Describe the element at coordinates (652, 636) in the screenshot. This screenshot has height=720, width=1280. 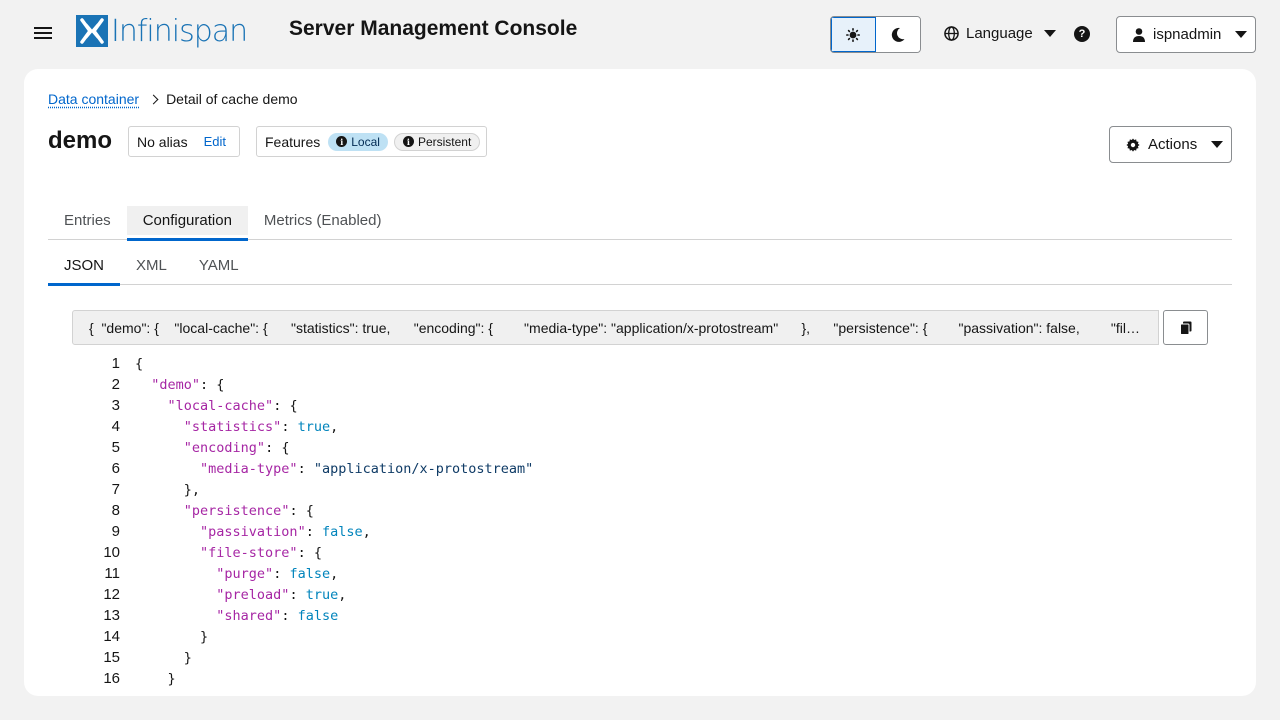
I see `code-line: 14 }` at that location.